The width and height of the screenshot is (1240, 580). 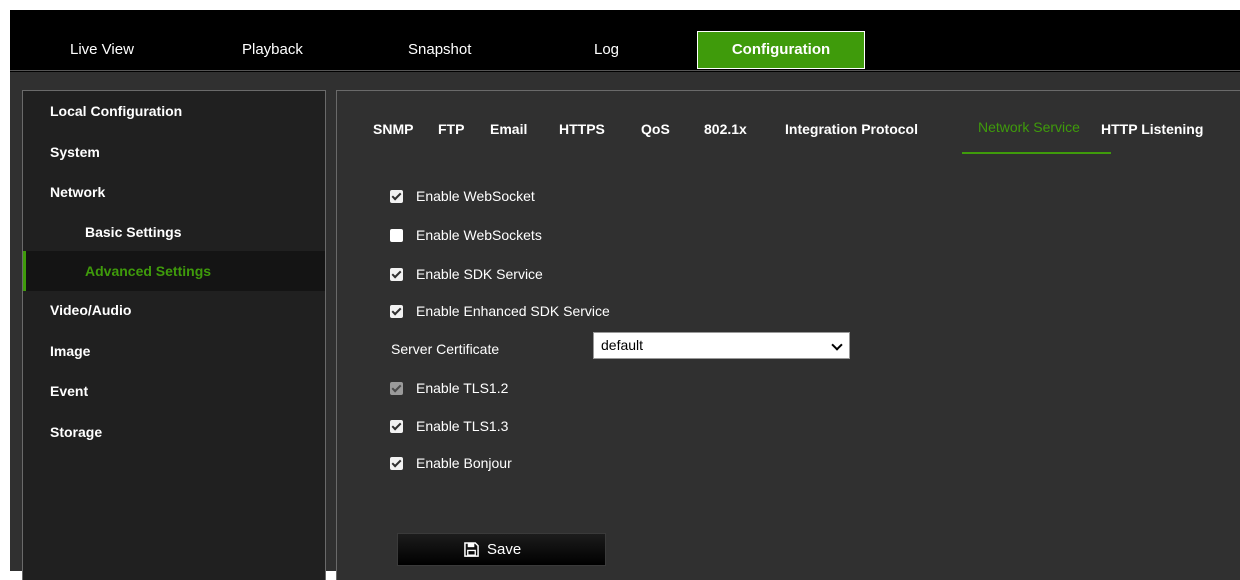 I want to click on sidebar-item-label: Network, so click(x=78, y=192).